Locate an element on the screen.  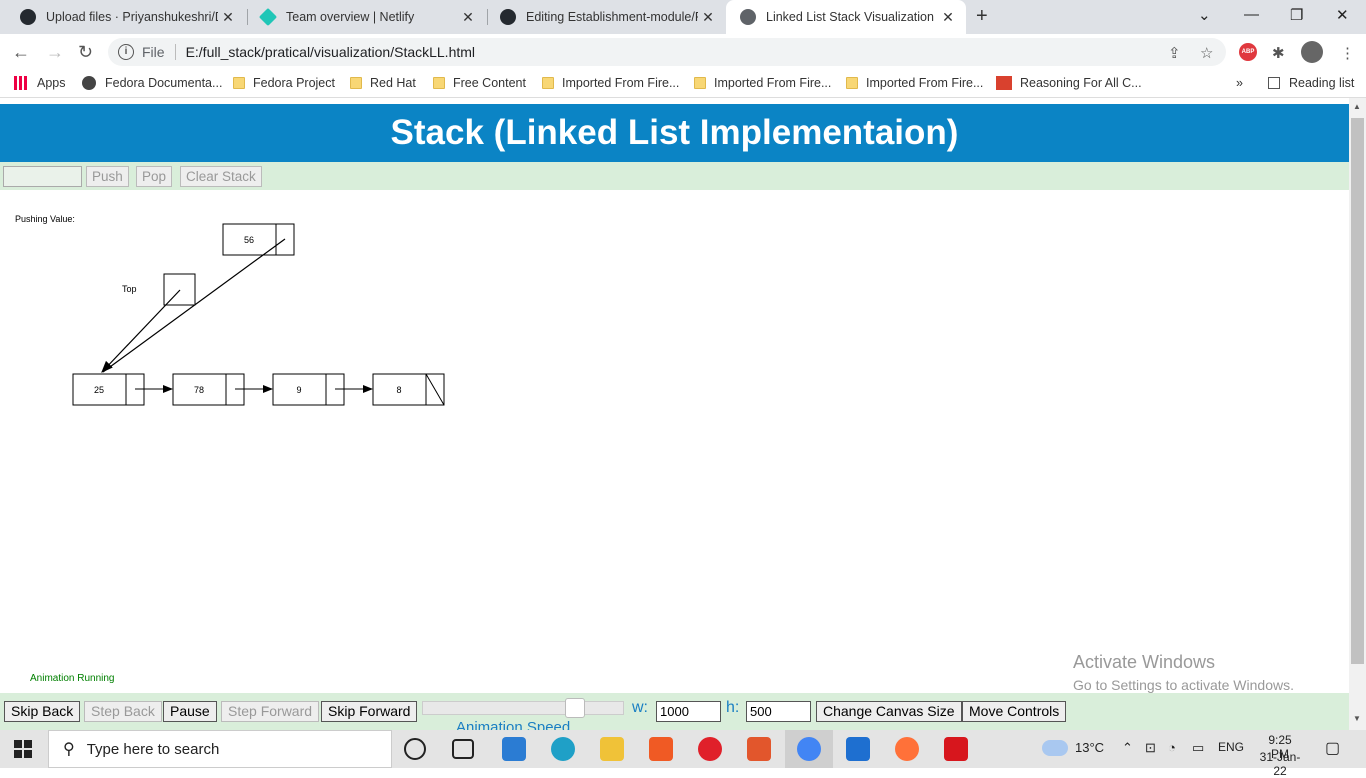
step-forward-button: Step Forward is located at coordinates (270, 711).